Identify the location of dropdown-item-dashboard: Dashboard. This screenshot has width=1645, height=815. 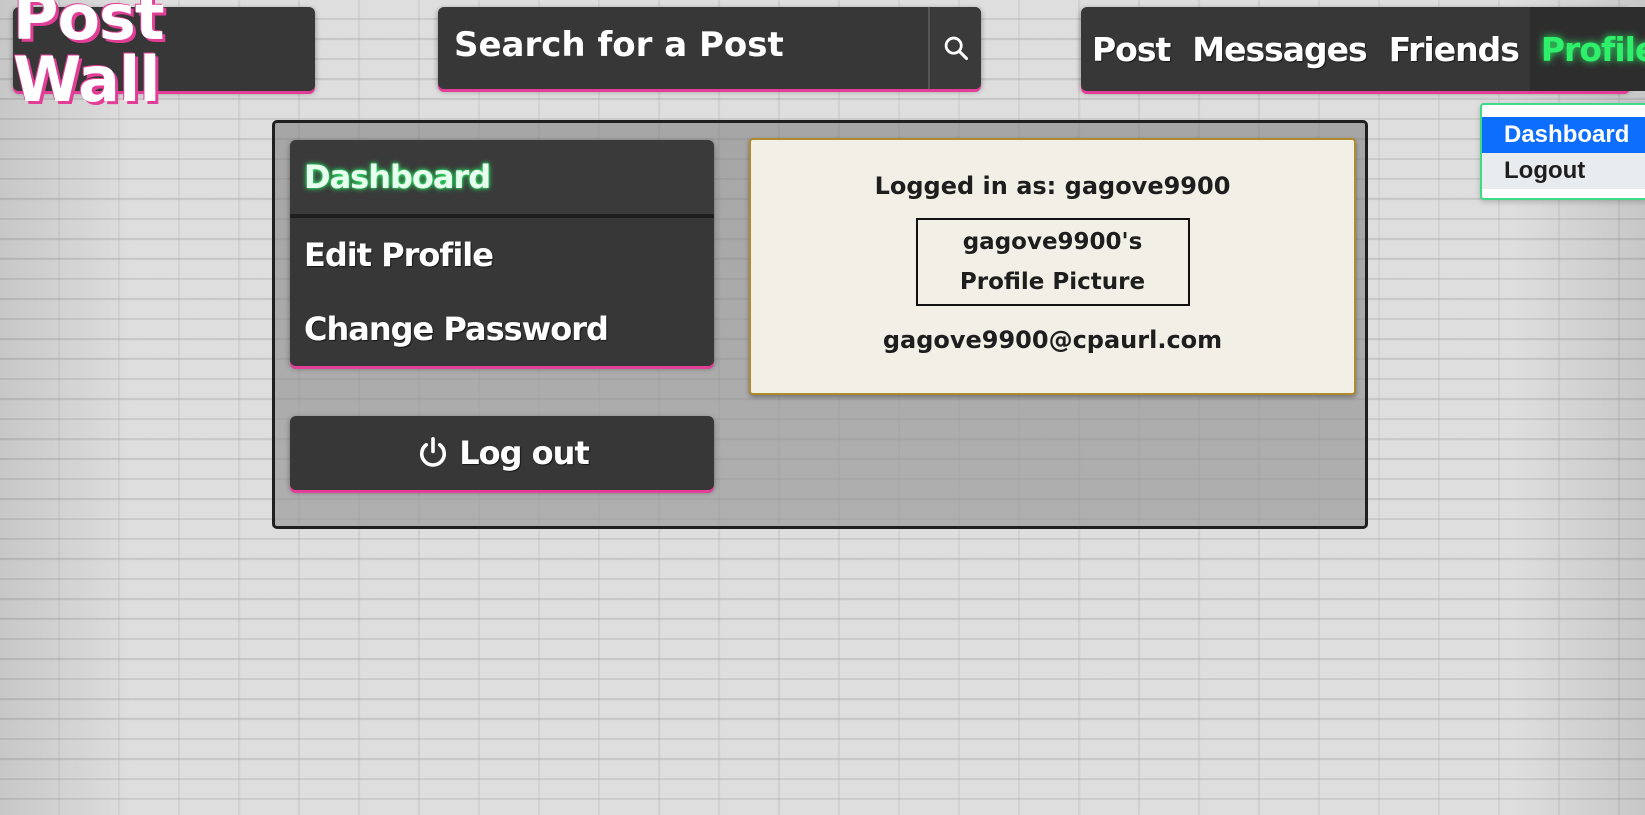
(1563, 135).